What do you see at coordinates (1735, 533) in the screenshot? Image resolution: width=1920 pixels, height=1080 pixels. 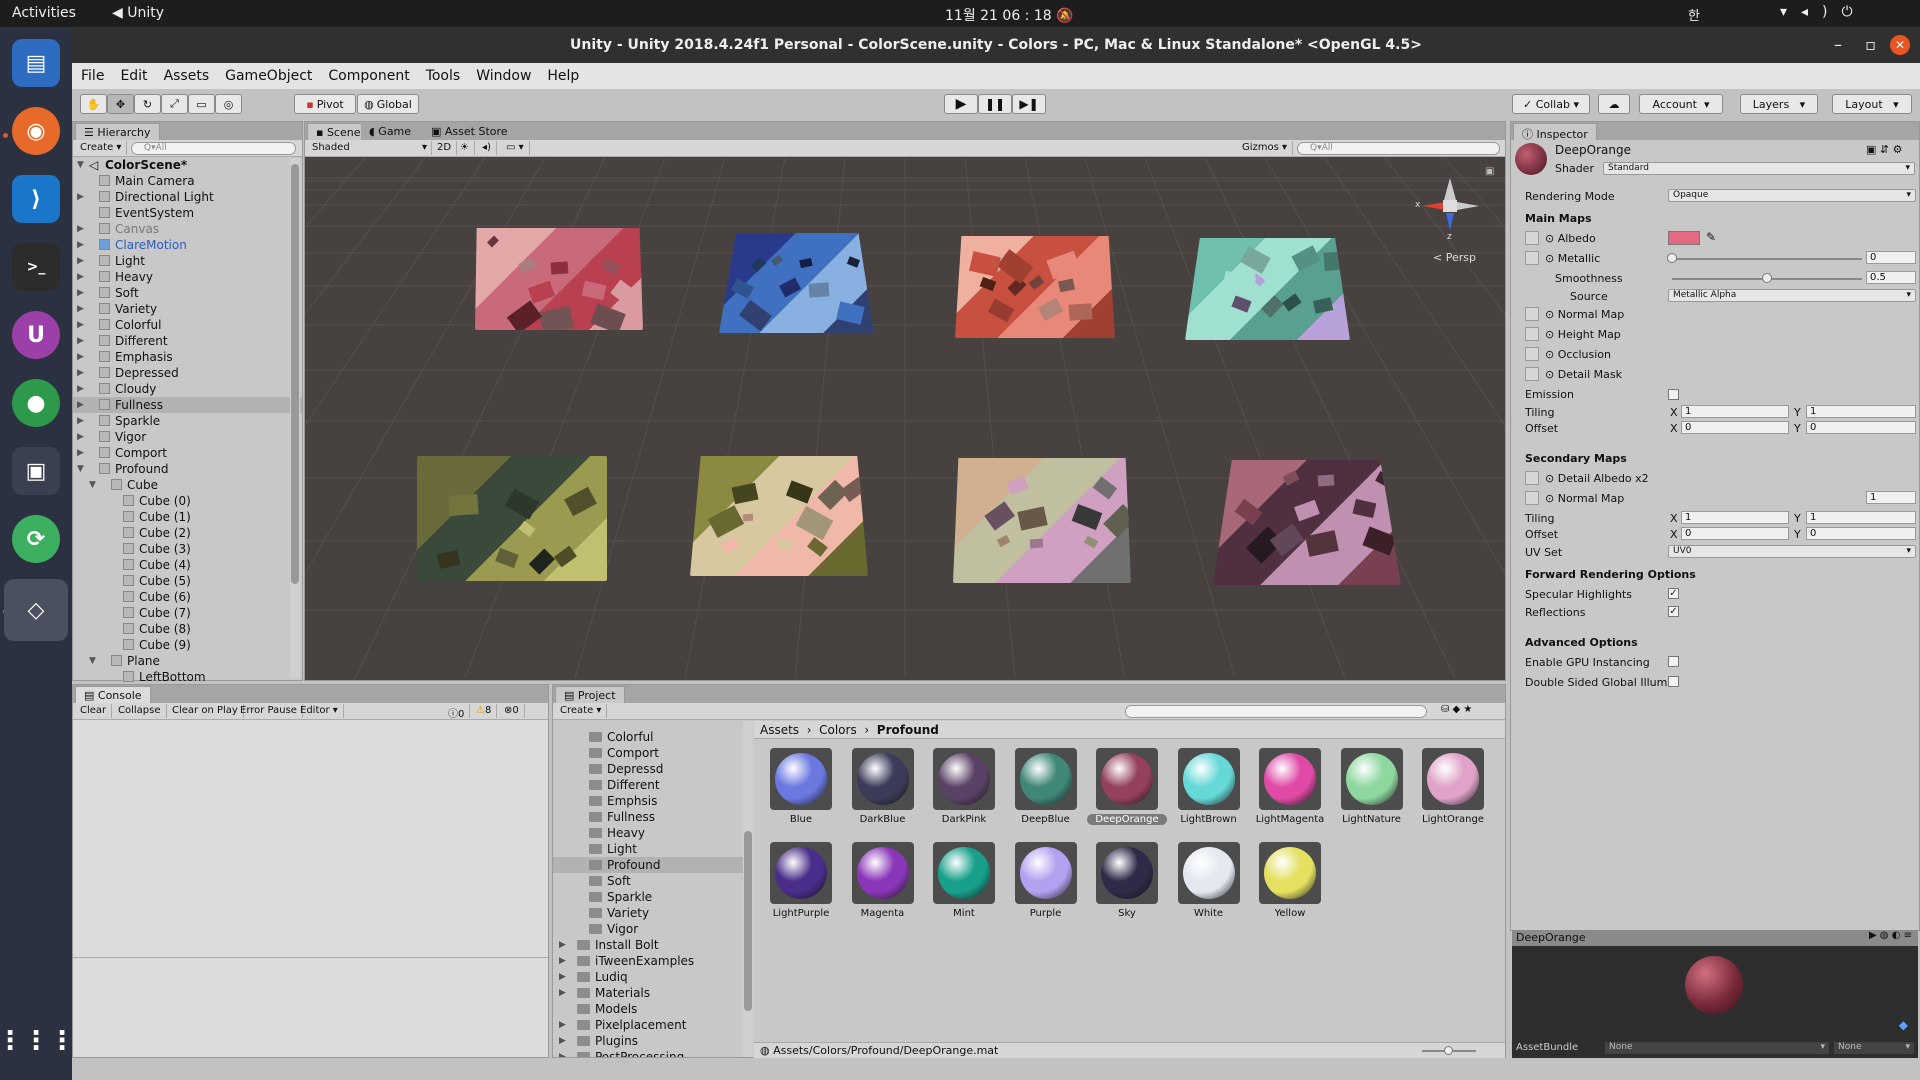 I see `offset2-x-field: 0` at bounding box center [1735, 533].